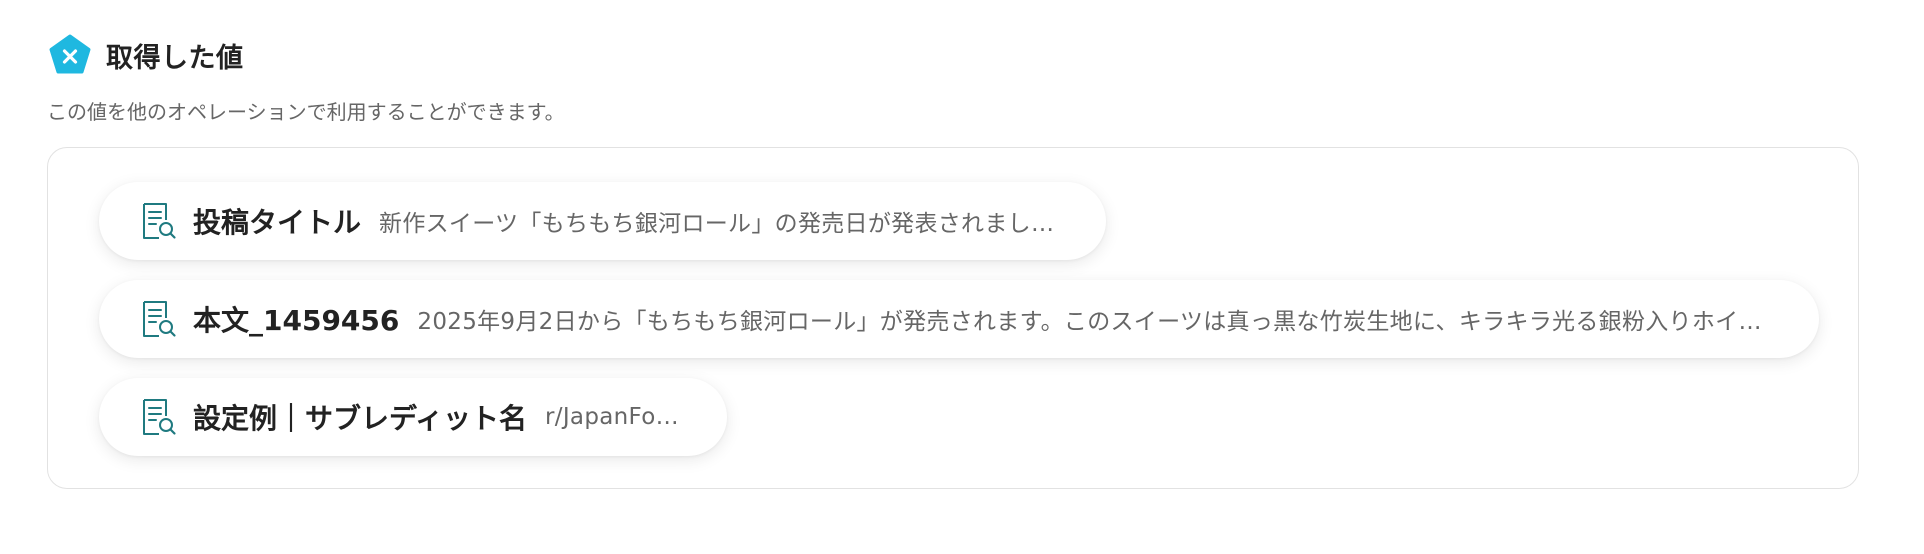 The height and width of the screenshot is (554, 1924). What do you see at coordinates (360, 418) in the screenshot?
I see `field-key: 設定例｜サブレディット名` at bounding box center [360, 418].